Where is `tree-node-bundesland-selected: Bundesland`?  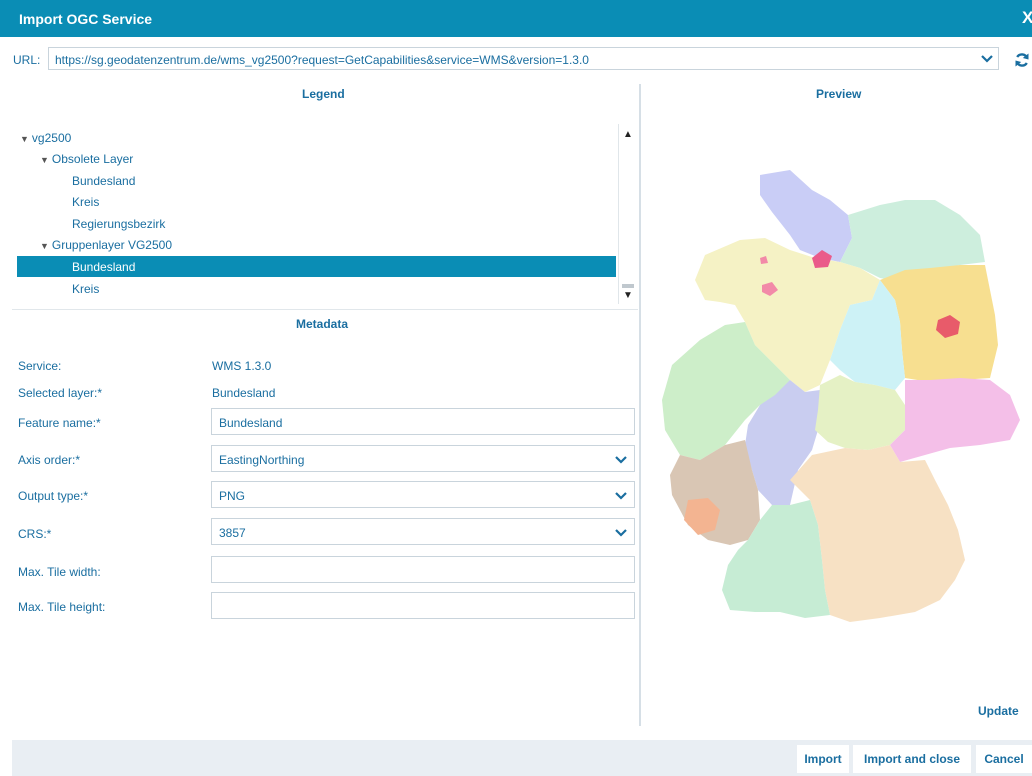
tree-node-bundesland-selected: Bundesland is located at coordinates (103, 267).